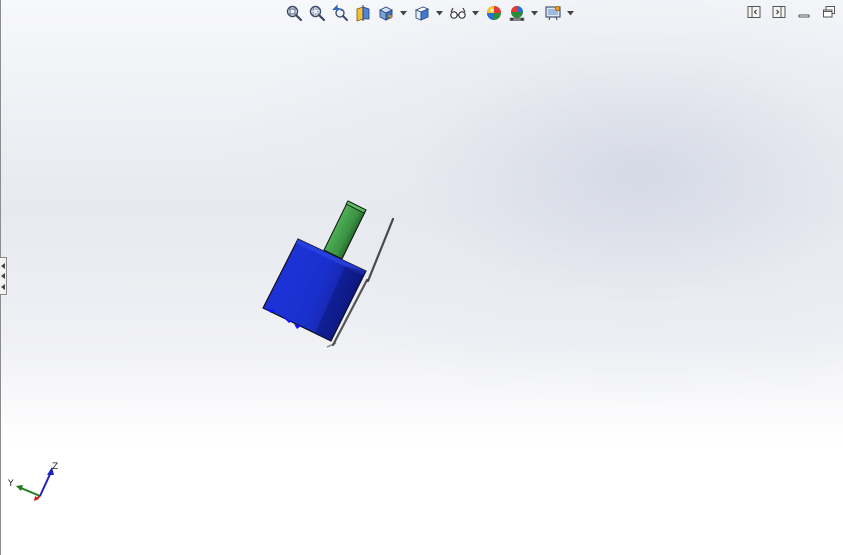 The height and width of the screenshot is (555, 843). I want to click on tile-vertical-button, so click(779, 12).